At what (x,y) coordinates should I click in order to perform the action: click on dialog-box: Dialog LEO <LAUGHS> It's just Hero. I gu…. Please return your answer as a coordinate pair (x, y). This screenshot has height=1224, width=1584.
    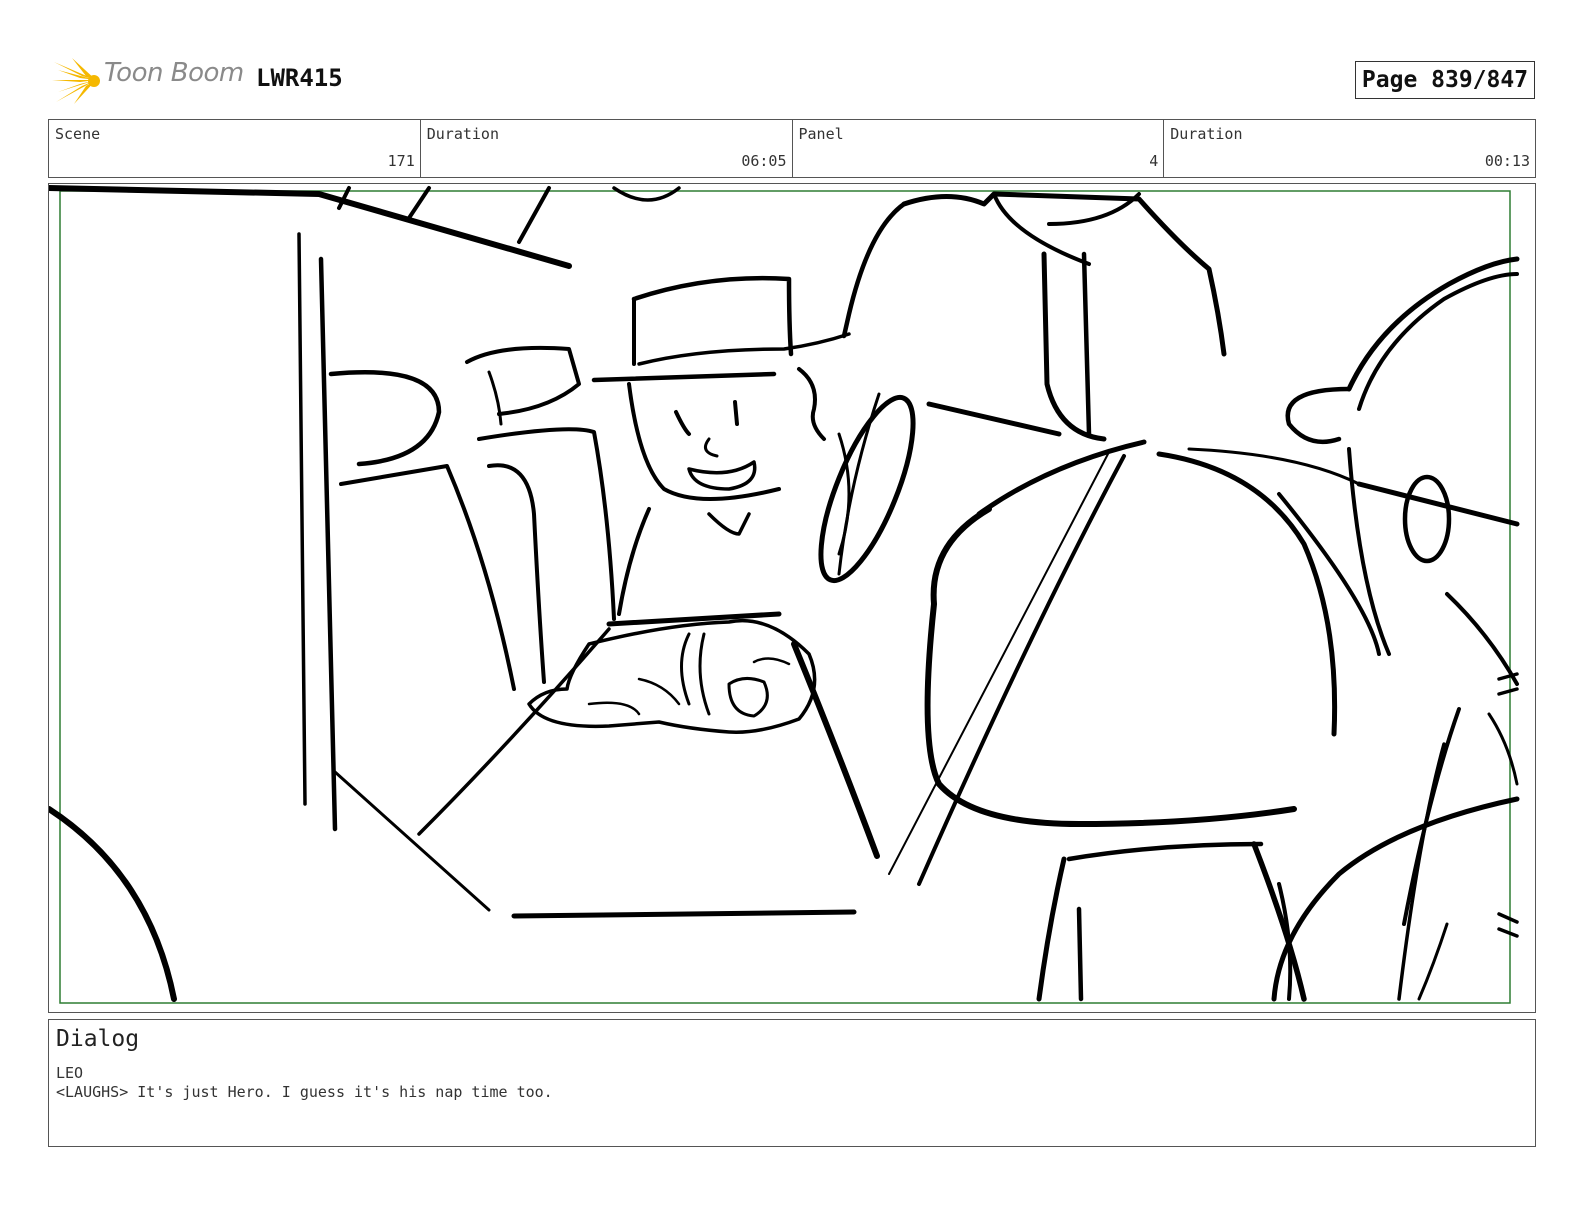
    Looking at the image, I should click on (792, 1083).